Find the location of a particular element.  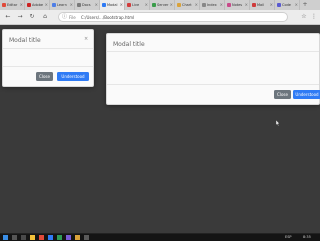

tab-label: Docs is located at coordinates (86, 5).